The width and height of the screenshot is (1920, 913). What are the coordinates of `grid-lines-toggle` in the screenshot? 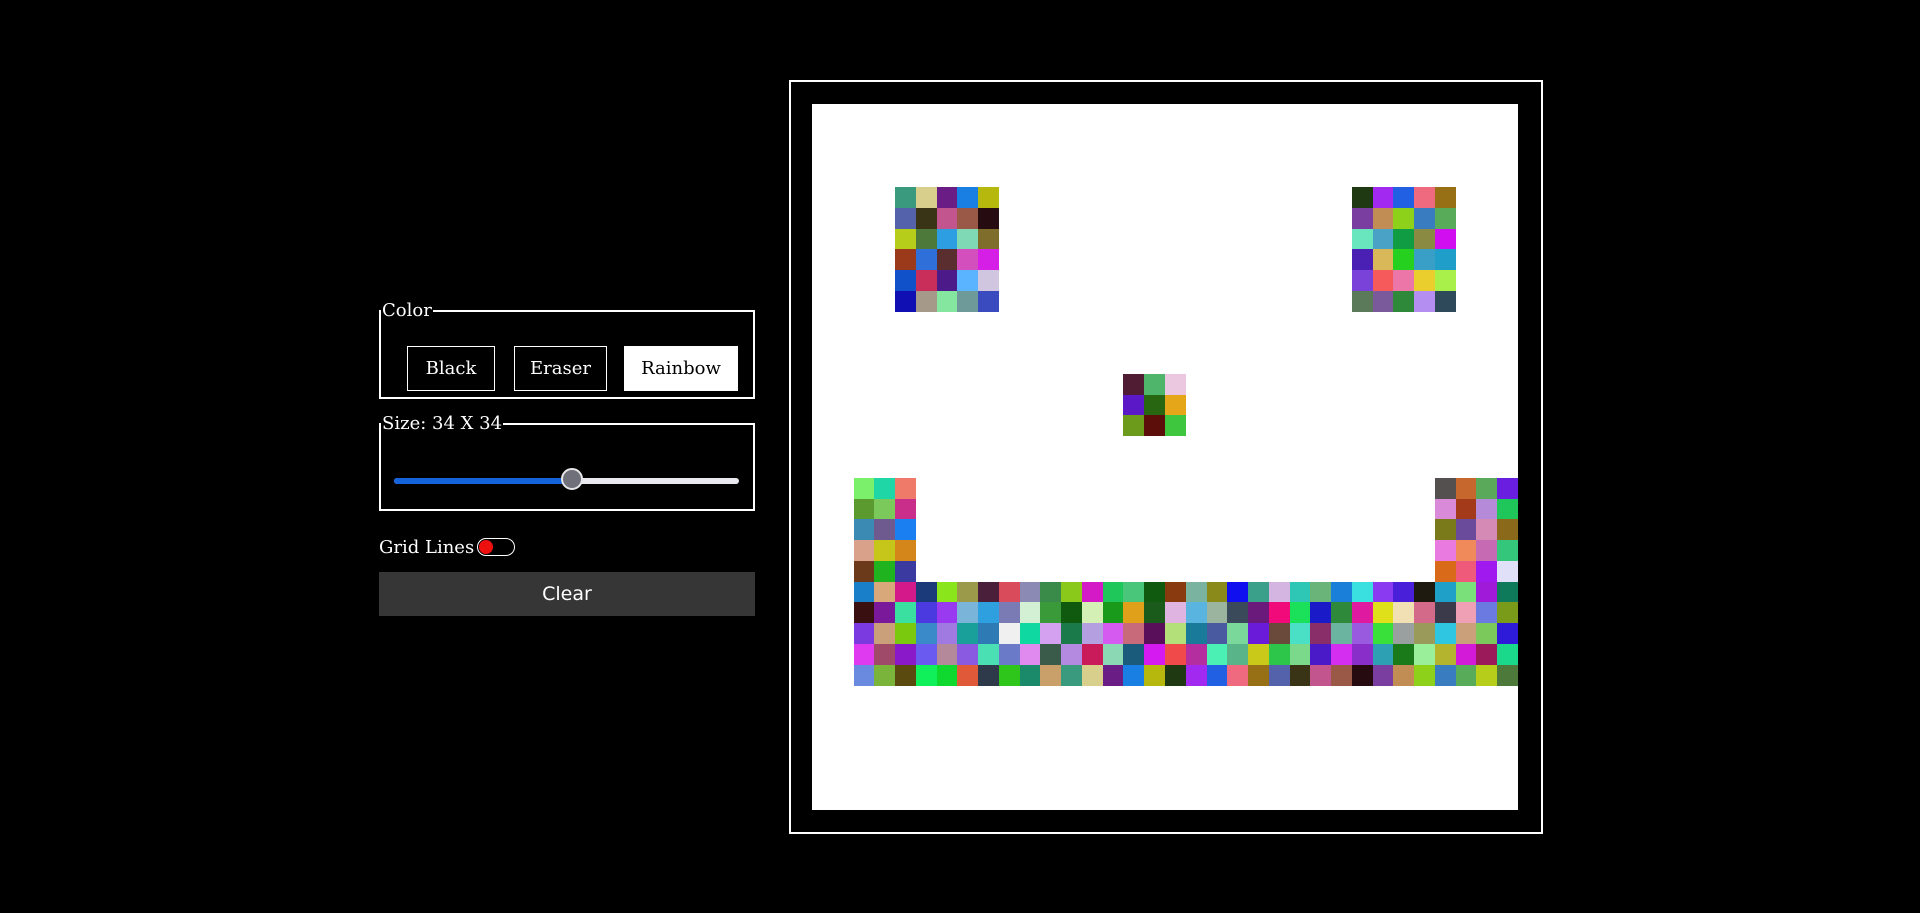 It's located at (496, 547).